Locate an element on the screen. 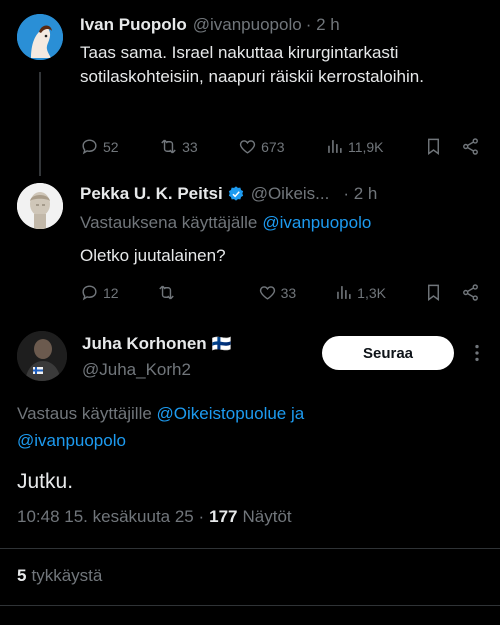 The image size is (500, 625). main-handle-row: @Juha_Korh2 is located at coordinates (136, 370).